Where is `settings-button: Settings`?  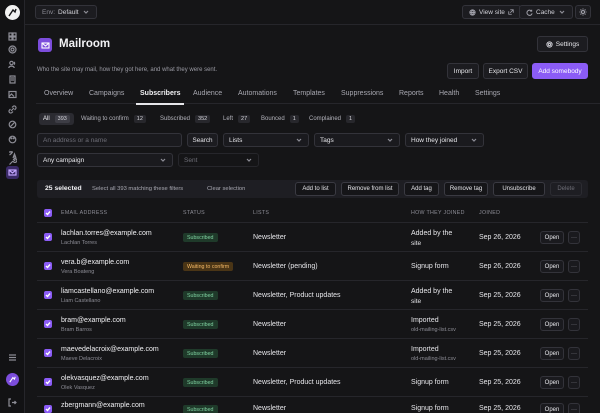 settings-button: Settings is located at coordinates (562, 44).